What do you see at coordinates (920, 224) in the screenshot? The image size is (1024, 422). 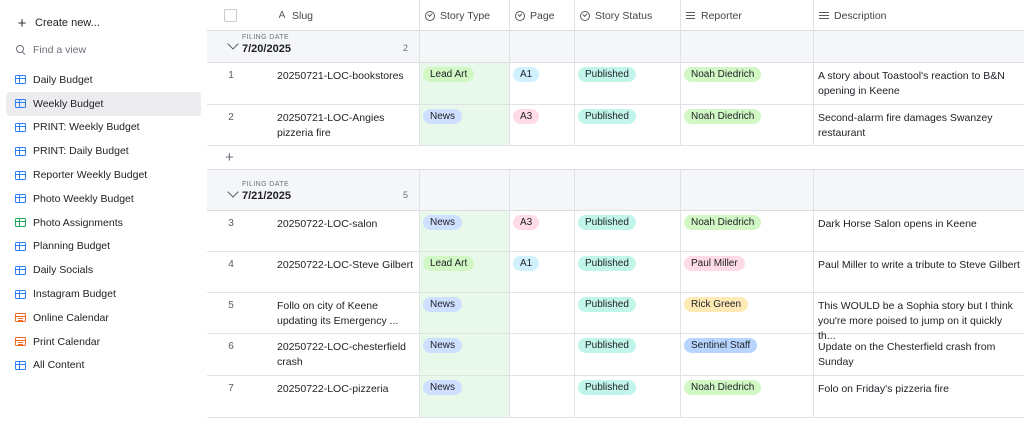 I see `description-cell: Dark Horse Salon opens in Keene` at bounding box center [920, 224].